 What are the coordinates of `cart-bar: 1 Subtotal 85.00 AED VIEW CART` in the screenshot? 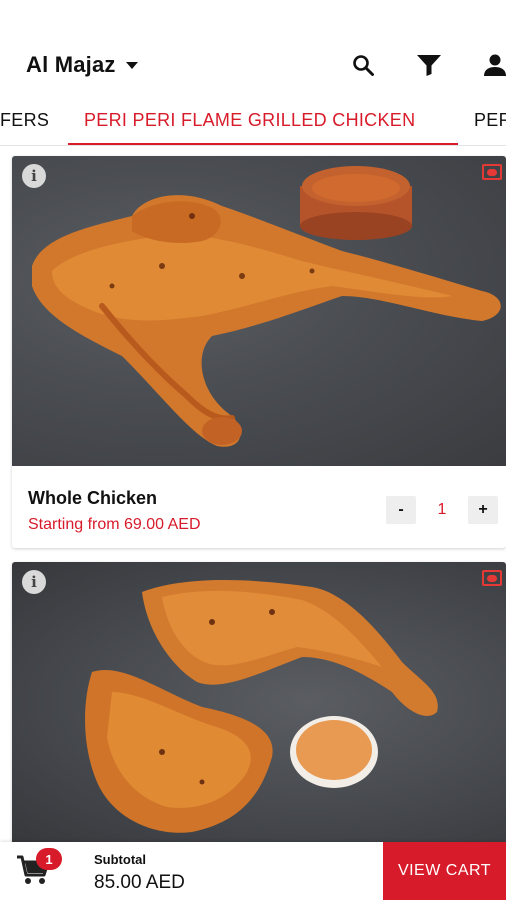 It's located at (253, 871).